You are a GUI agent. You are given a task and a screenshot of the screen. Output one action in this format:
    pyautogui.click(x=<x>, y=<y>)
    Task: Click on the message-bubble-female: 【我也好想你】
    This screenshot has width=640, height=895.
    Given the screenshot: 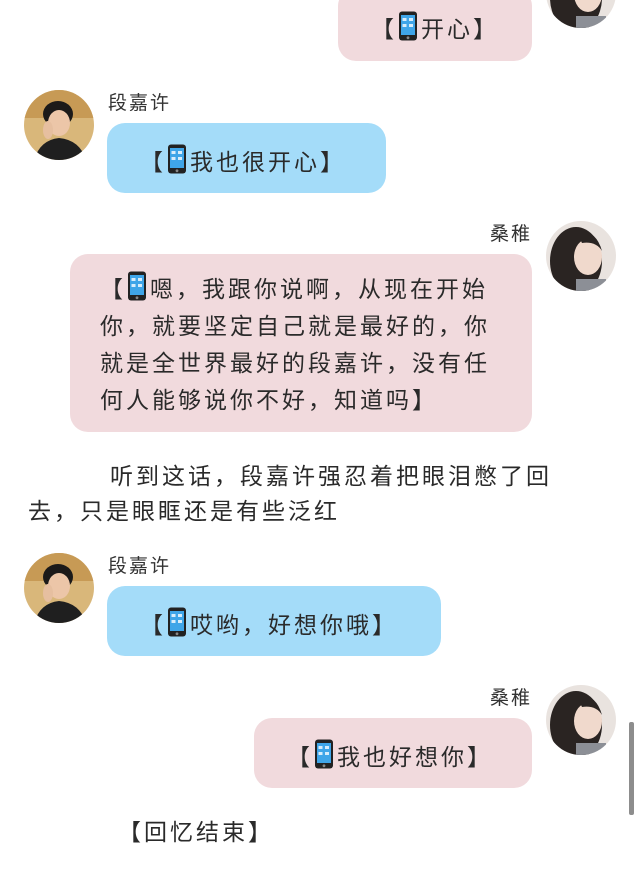 What is the action you would take?
    pyautogui.click(x=393, y=753)
    